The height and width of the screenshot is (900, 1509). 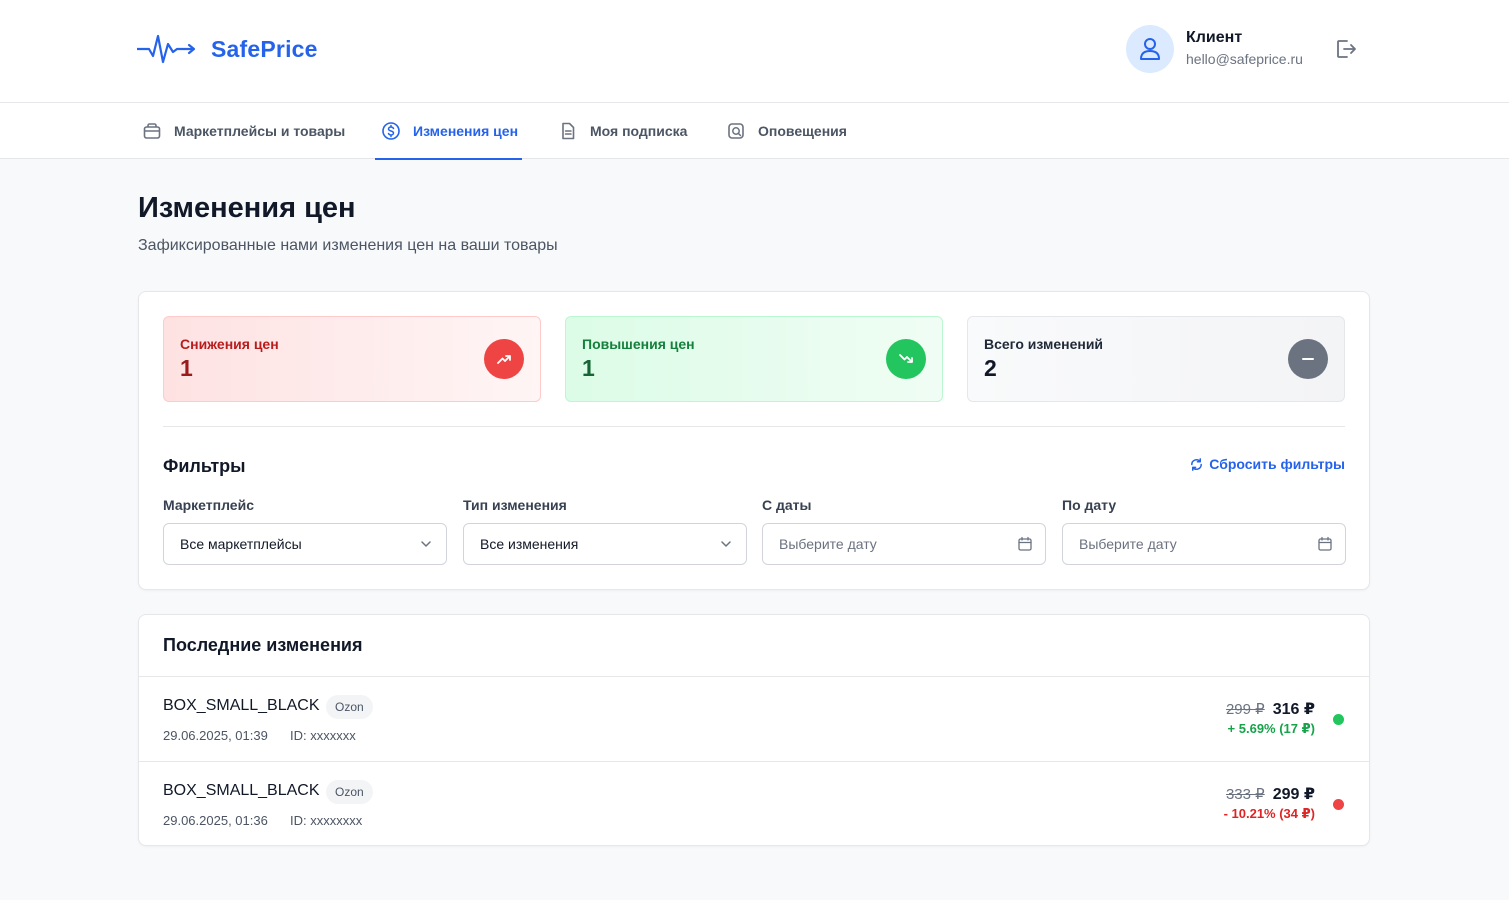 What do you see at coordinates (229, 344) in the screenshot?
I see `stat-label: Снижения цен` at bounding box center [229, 344].